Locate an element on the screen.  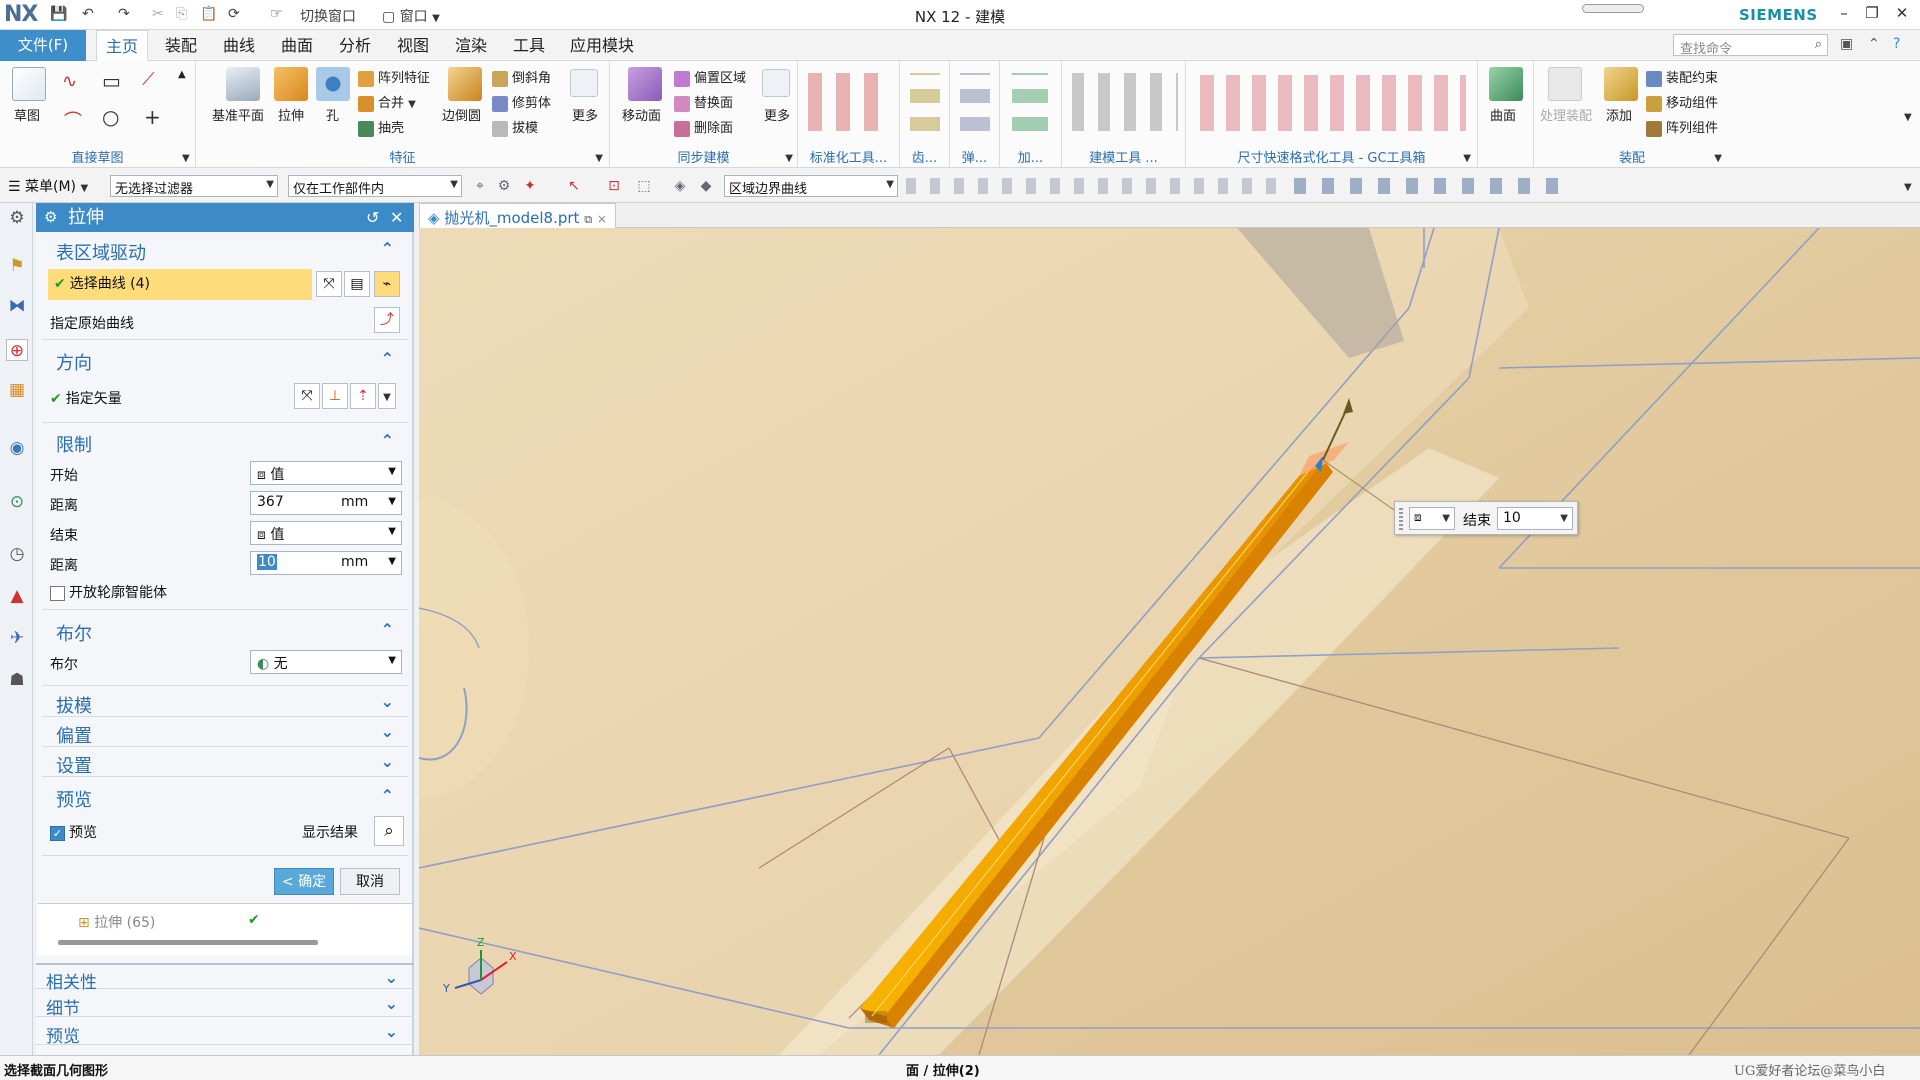
end-type-select: ⧈ 值 ▼ is located at coordinates (326, 533).